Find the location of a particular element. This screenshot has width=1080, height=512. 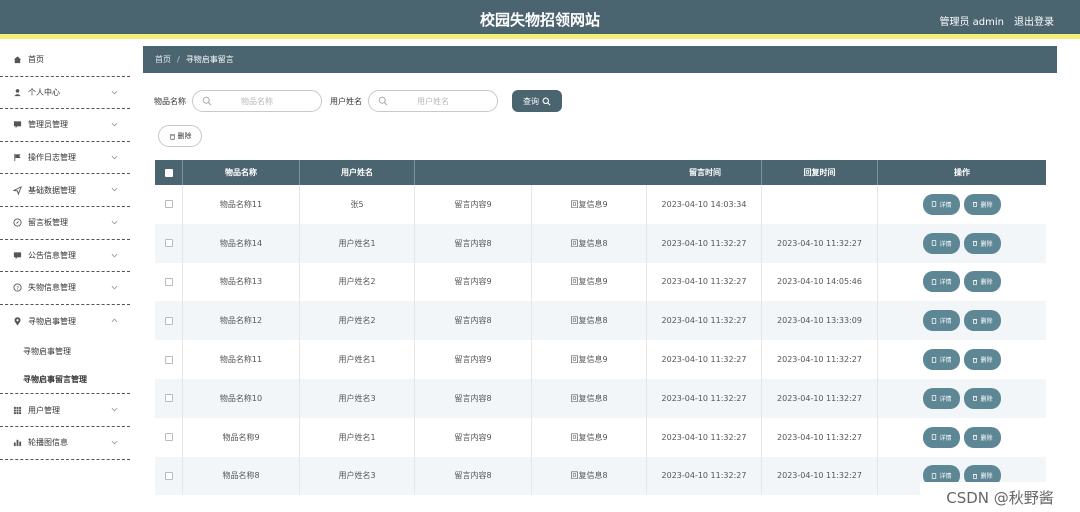

select-all-checkbox is located at coordinates (168, 172).